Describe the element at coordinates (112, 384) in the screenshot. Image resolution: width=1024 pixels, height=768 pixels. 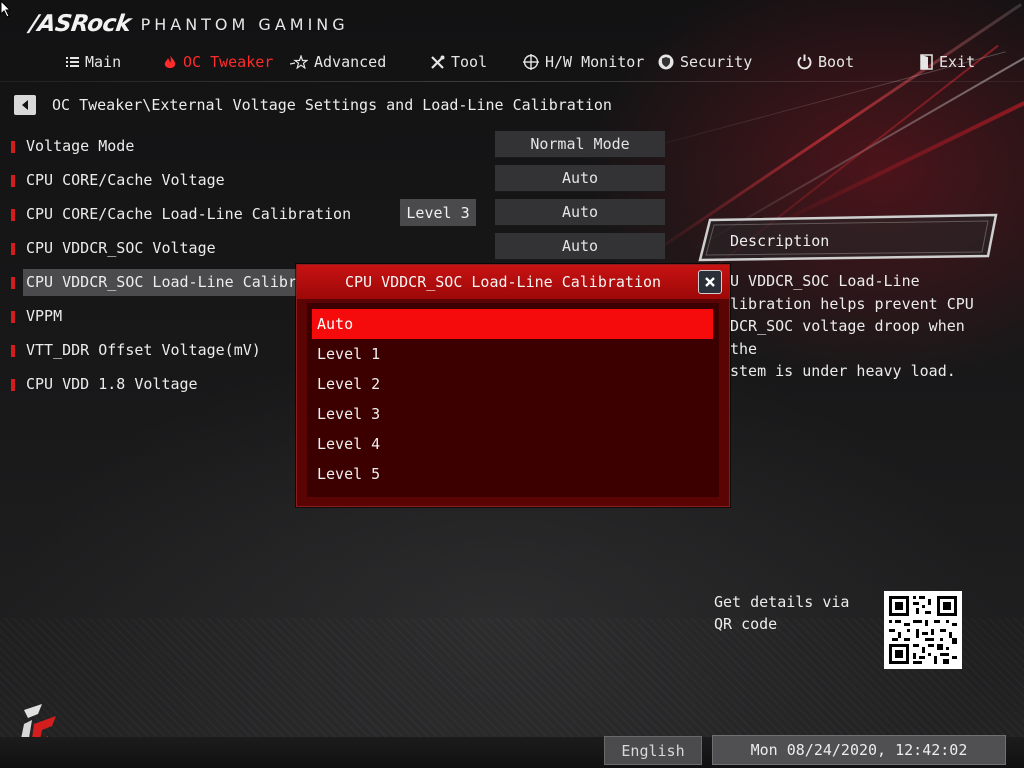
I see `setting-label: CPU VDD 1.8 Voltage` at that location.